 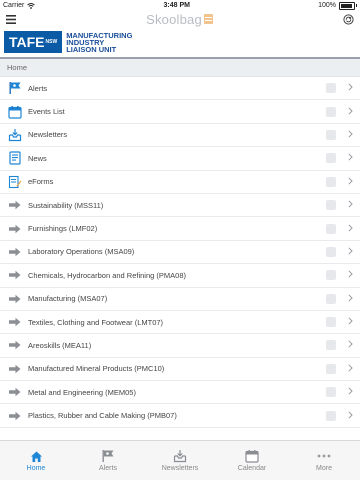 I want to click on tafe-logo: TAFE NSW, so click(x=33, y=42).